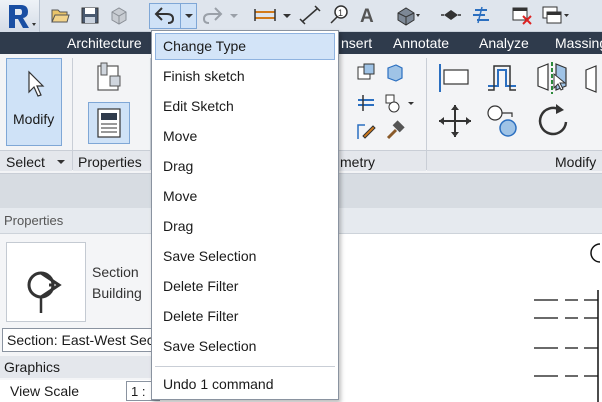  I want to click on text-icon: A, so click(367, 16).